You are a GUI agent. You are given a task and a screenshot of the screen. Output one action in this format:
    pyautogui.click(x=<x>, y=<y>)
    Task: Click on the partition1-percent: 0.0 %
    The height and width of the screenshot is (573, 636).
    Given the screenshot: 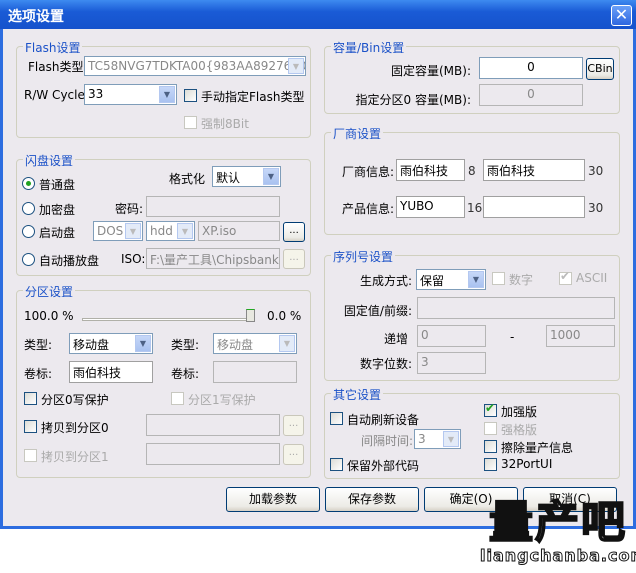 What is the action you would take?
    pyautogui.click(x=284, y=316)
    